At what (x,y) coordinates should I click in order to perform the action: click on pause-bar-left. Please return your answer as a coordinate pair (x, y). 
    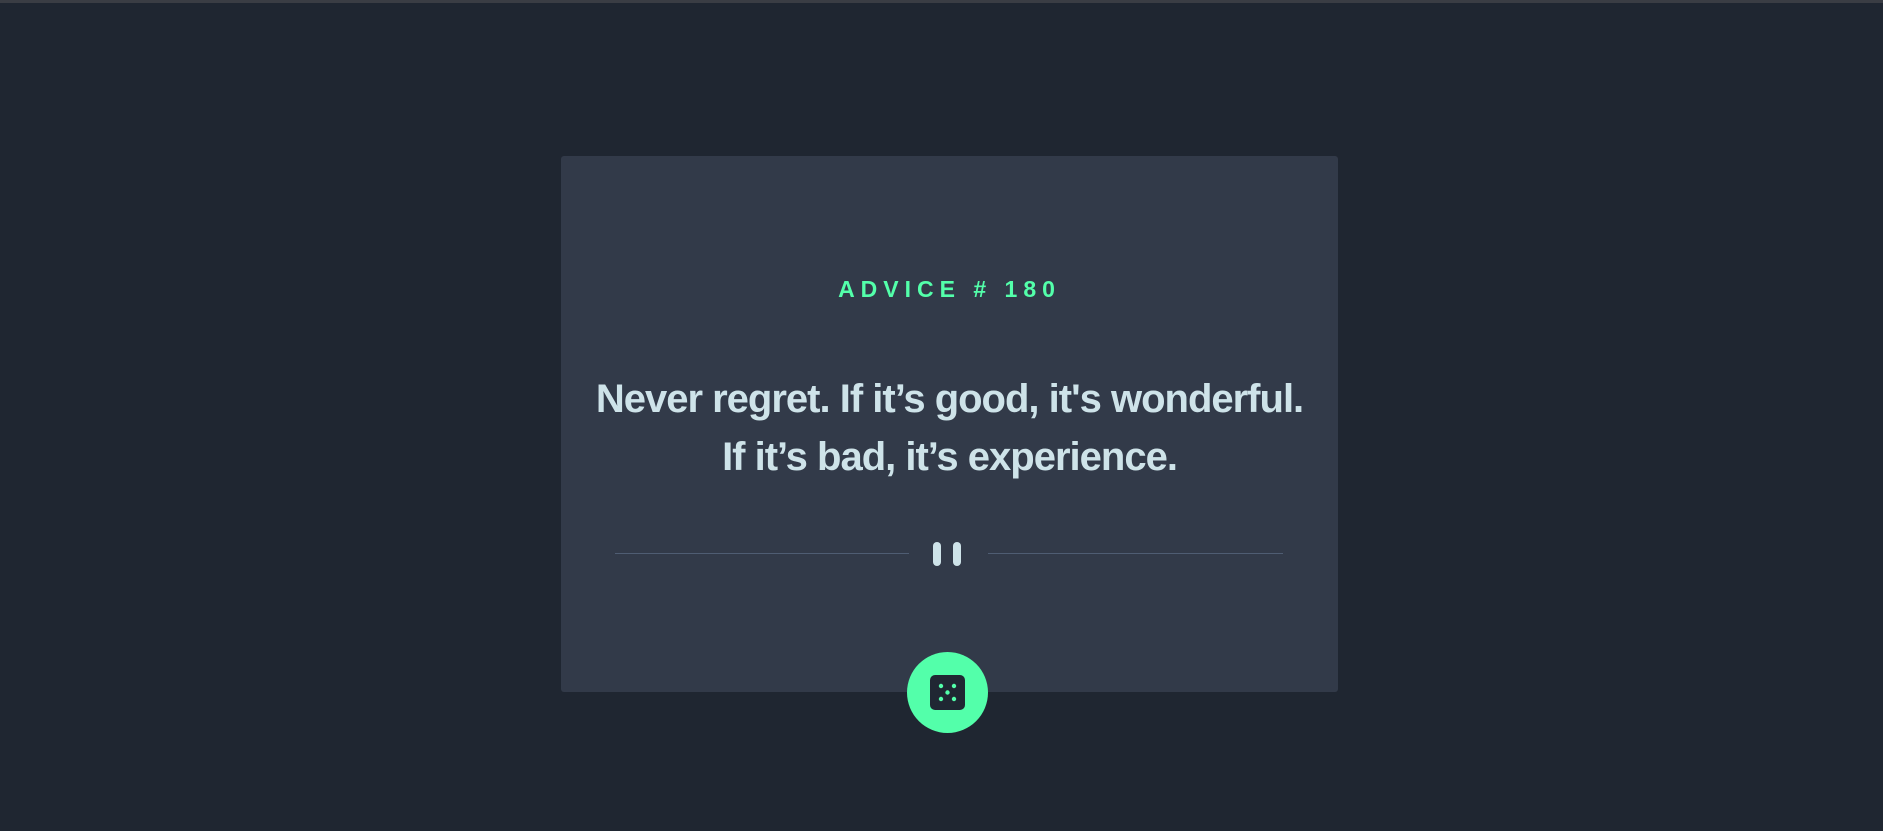
    Looking at the image, I should click on (937, 554).